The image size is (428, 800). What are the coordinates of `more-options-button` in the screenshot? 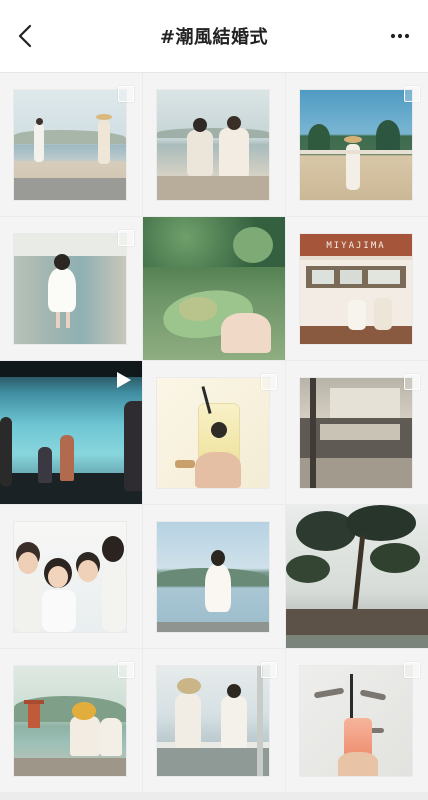 It's located at (400, 36).